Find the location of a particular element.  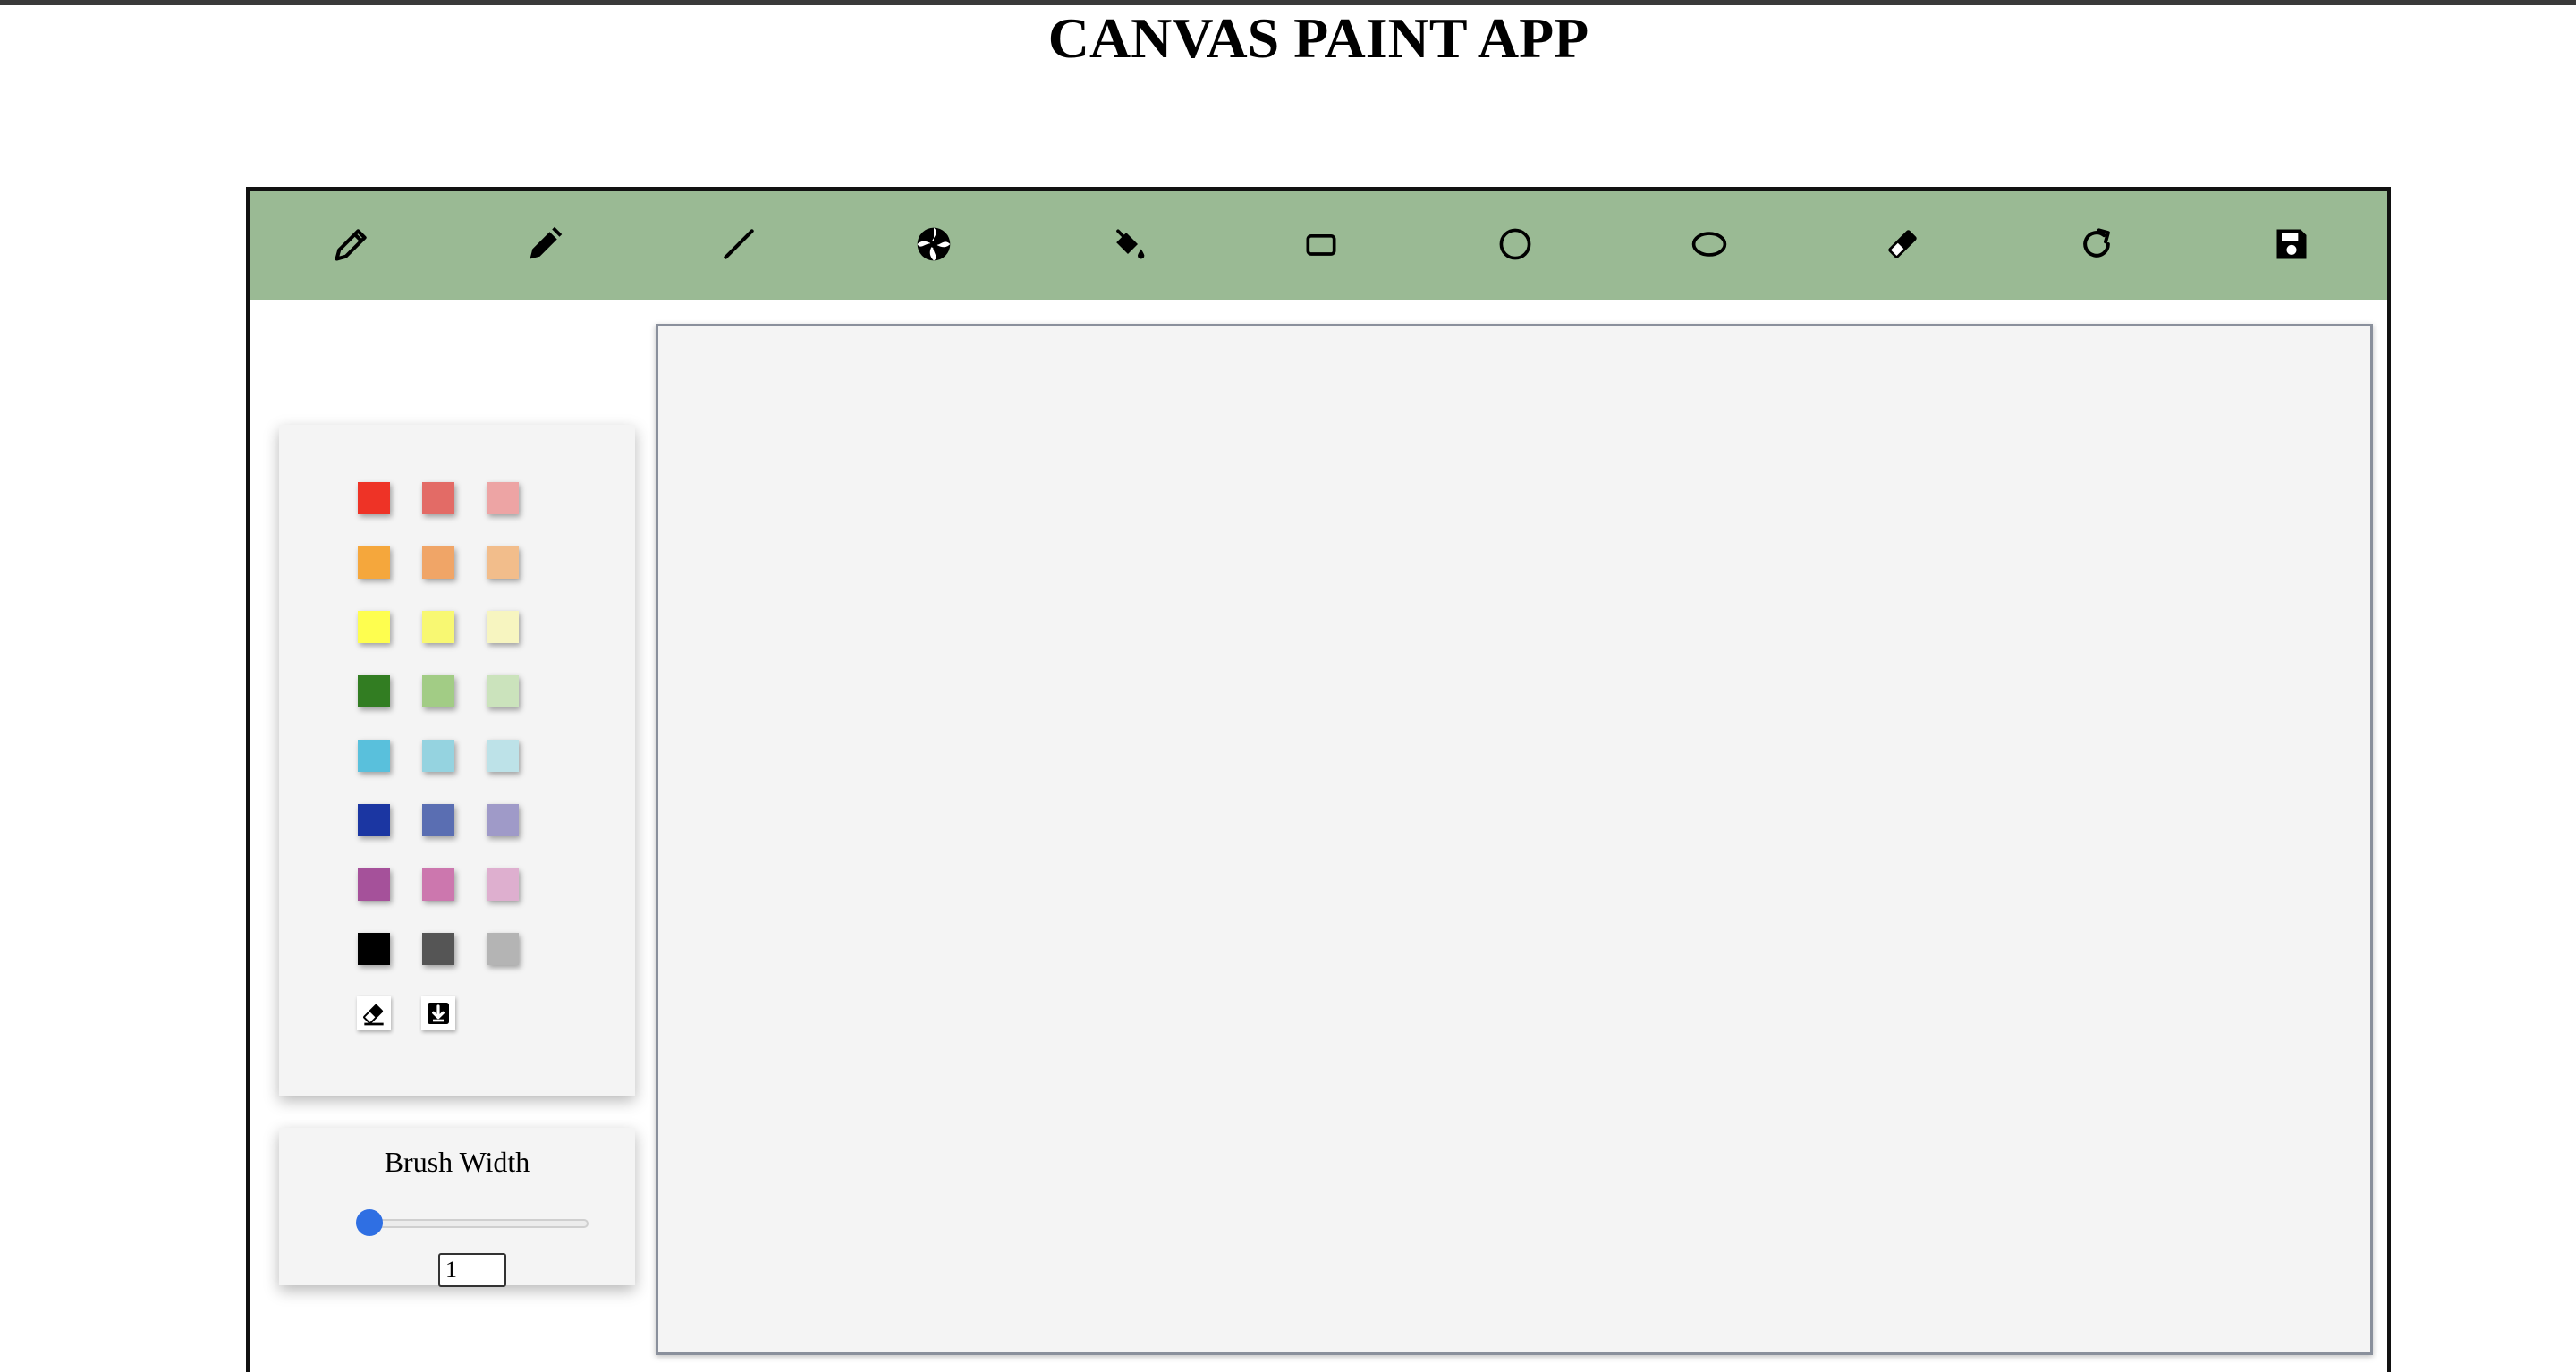

eraser-tool is located at coordinates (1902, 244).